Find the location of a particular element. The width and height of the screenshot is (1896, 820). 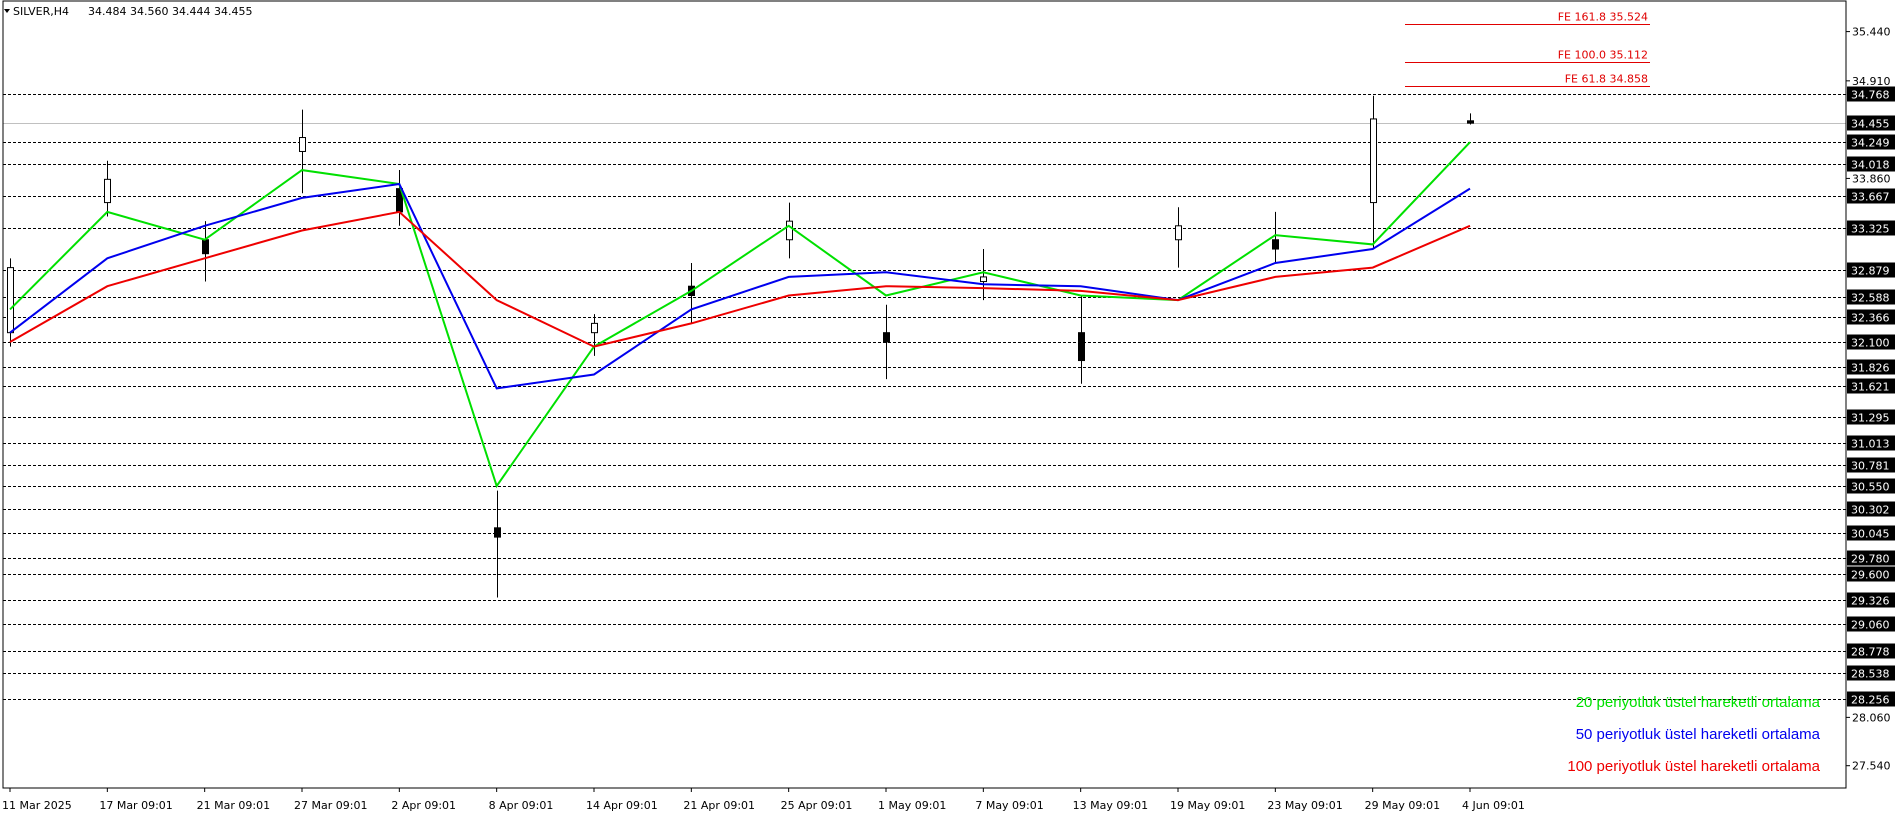

x-tick-label: 19 May 09:01 is located at coordinates (1207, 805).